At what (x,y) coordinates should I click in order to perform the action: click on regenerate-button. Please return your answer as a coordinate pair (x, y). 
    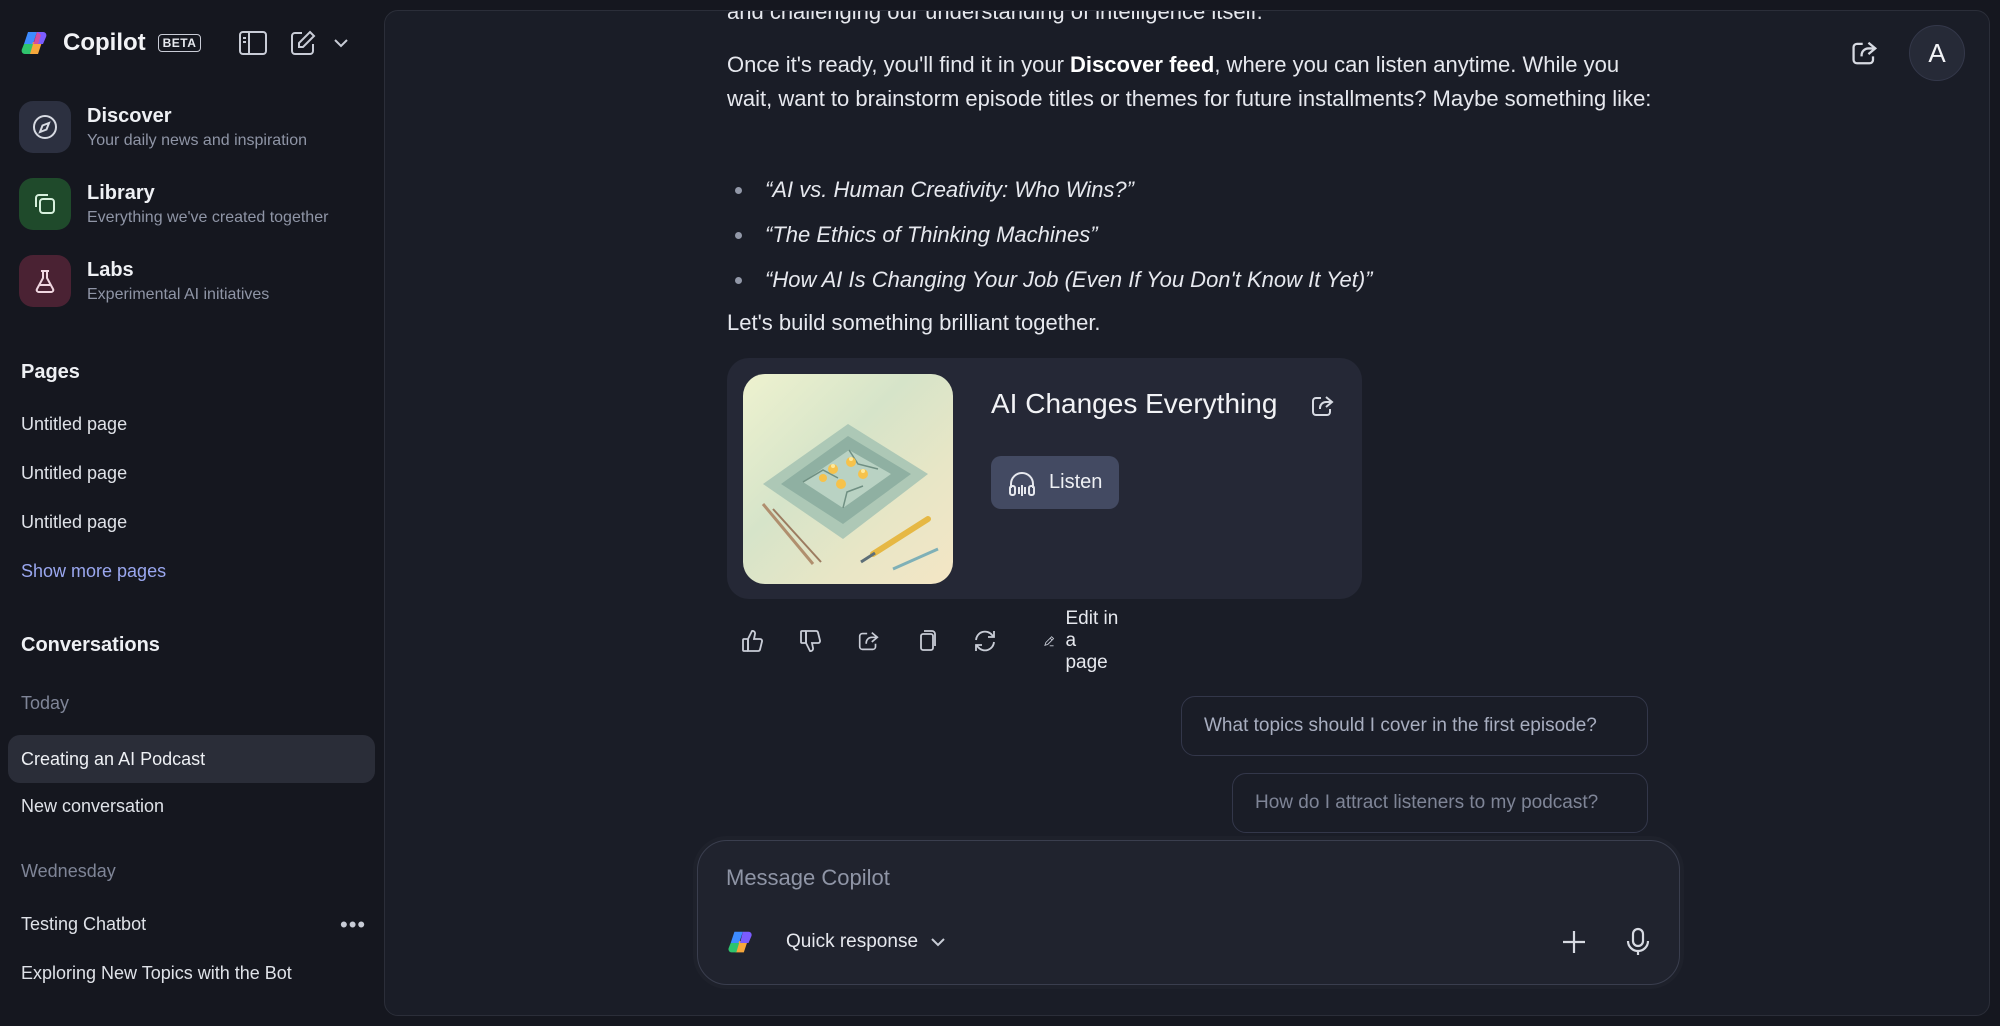
    Looking at the image, I should click on (985, 641).